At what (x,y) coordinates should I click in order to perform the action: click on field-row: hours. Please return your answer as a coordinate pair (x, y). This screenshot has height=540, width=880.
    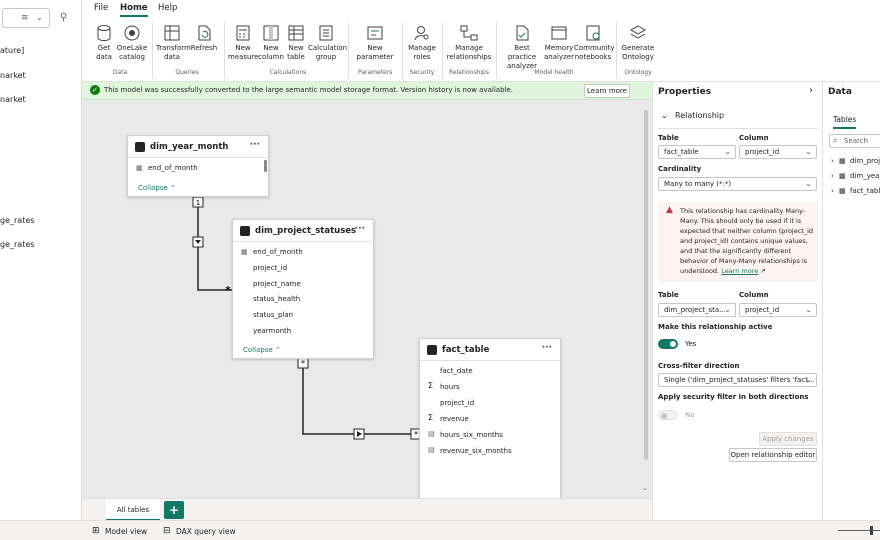
    Looking at the image, I should click on (450, 387).